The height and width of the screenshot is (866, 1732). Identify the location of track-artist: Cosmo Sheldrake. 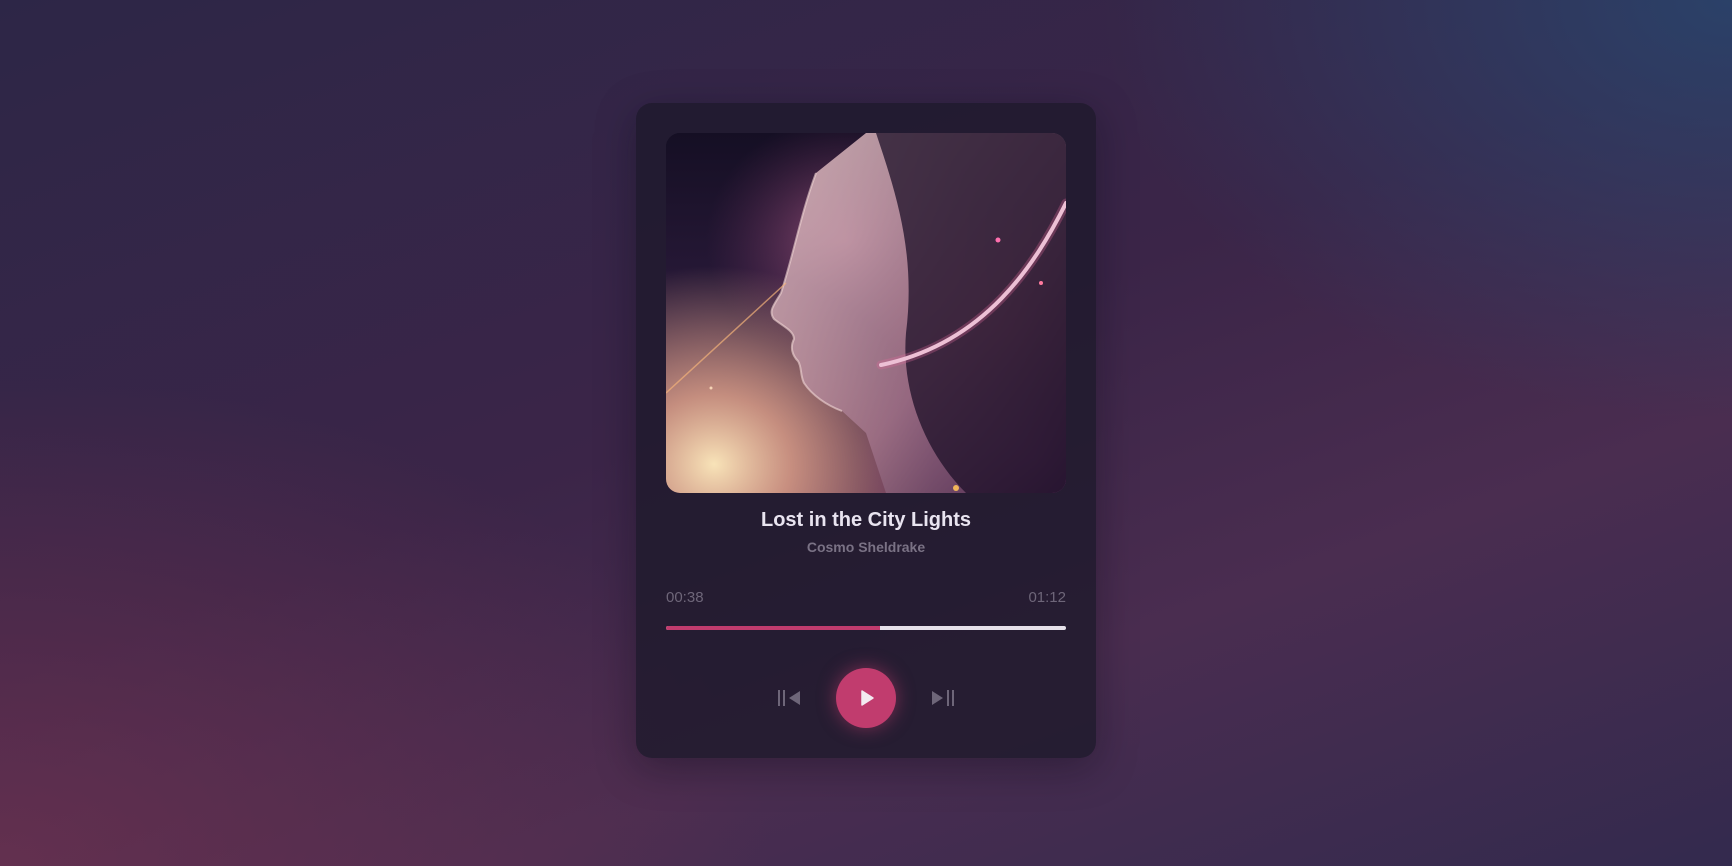
(866, 547).